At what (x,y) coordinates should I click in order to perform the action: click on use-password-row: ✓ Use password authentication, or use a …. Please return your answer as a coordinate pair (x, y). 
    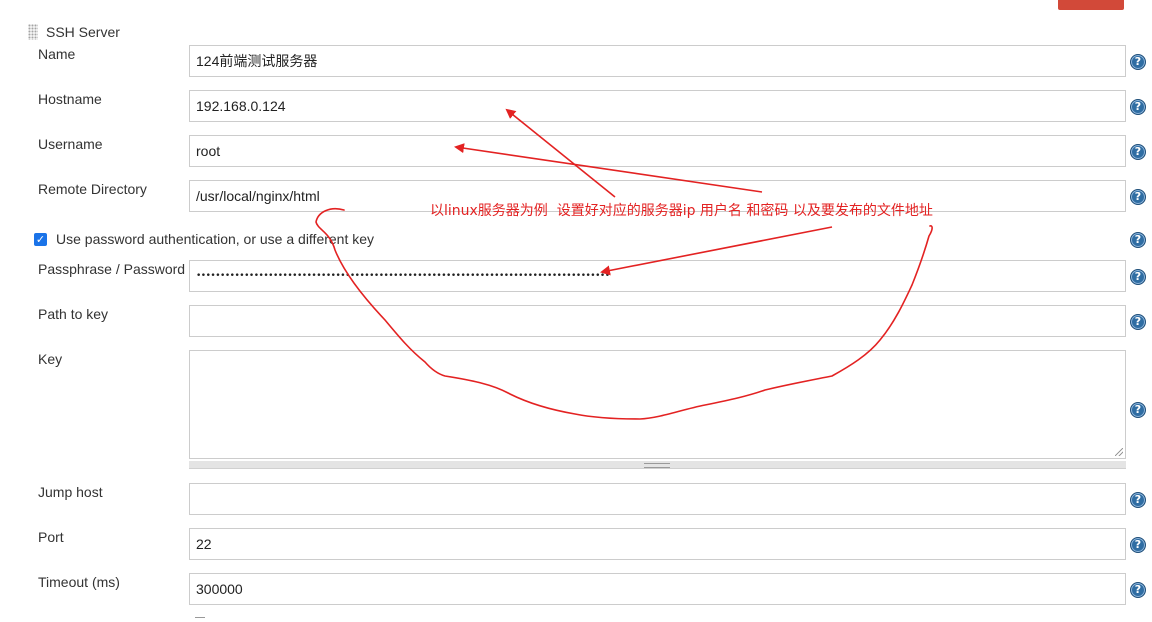
    Looking at the image, I should click on (204, 239).